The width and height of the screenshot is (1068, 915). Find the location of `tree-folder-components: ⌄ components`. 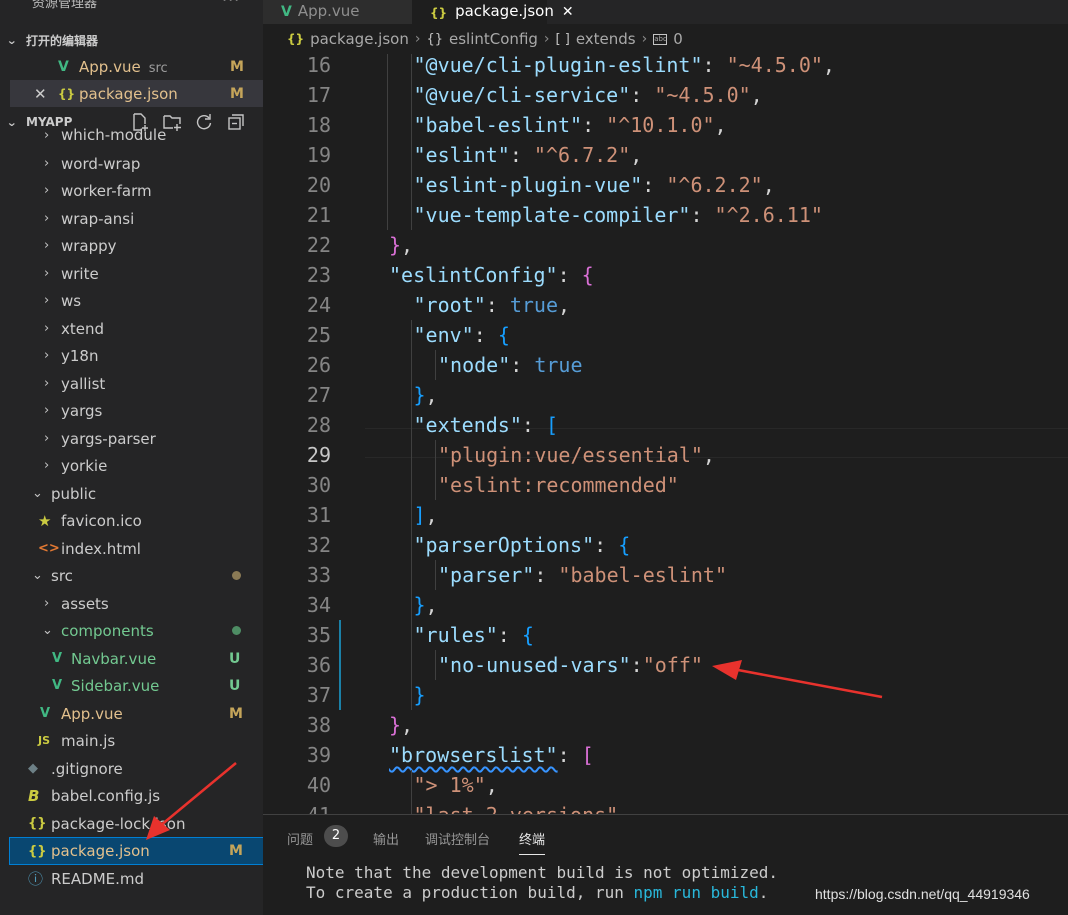

tree-folder-components: ⌄ components is located at coordinates (136, 630).